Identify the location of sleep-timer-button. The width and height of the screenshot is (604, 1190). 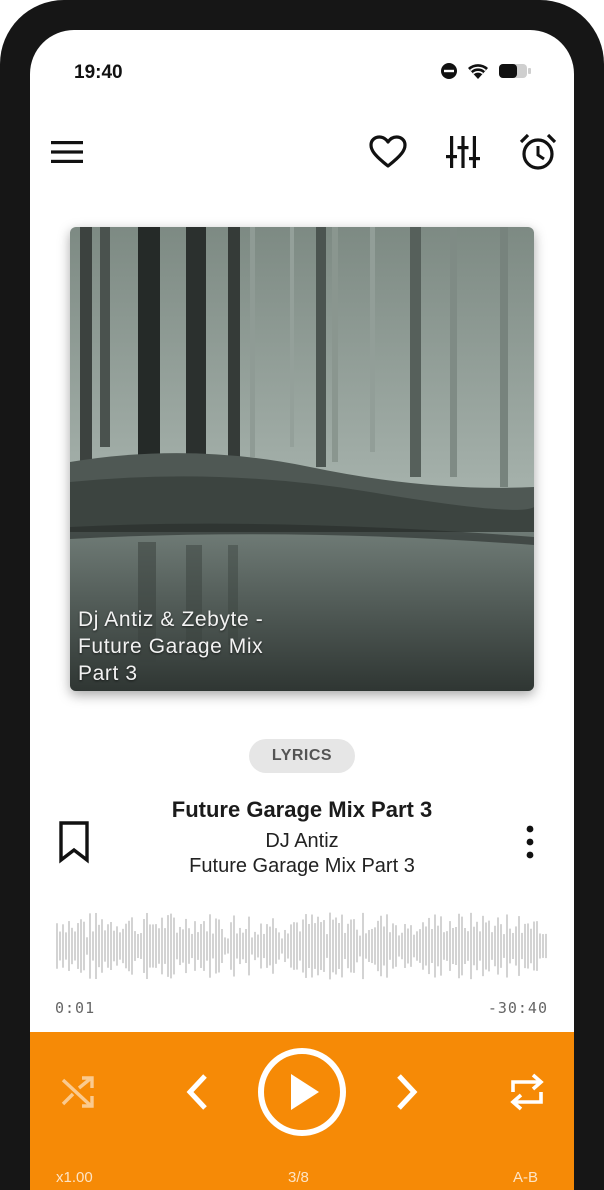
(538, 152).